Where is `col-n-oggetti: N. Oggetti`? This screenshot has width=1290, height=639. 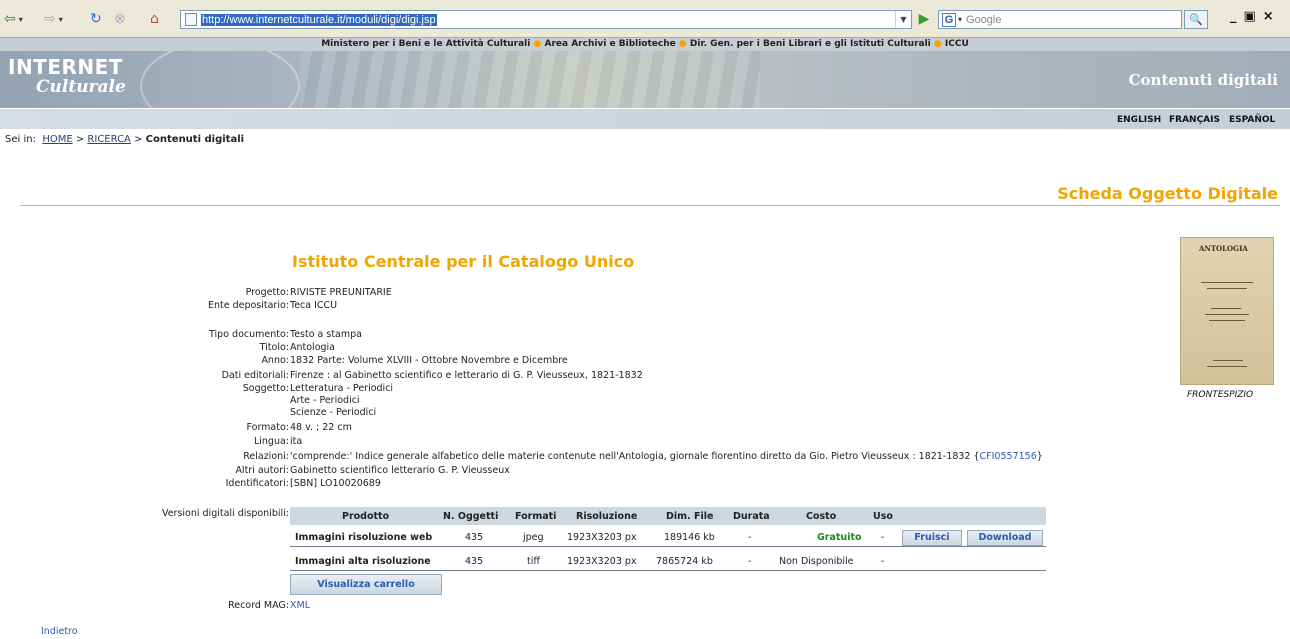
col-n-oggetti: N. Oggetti is located at coordinates (471, 516).